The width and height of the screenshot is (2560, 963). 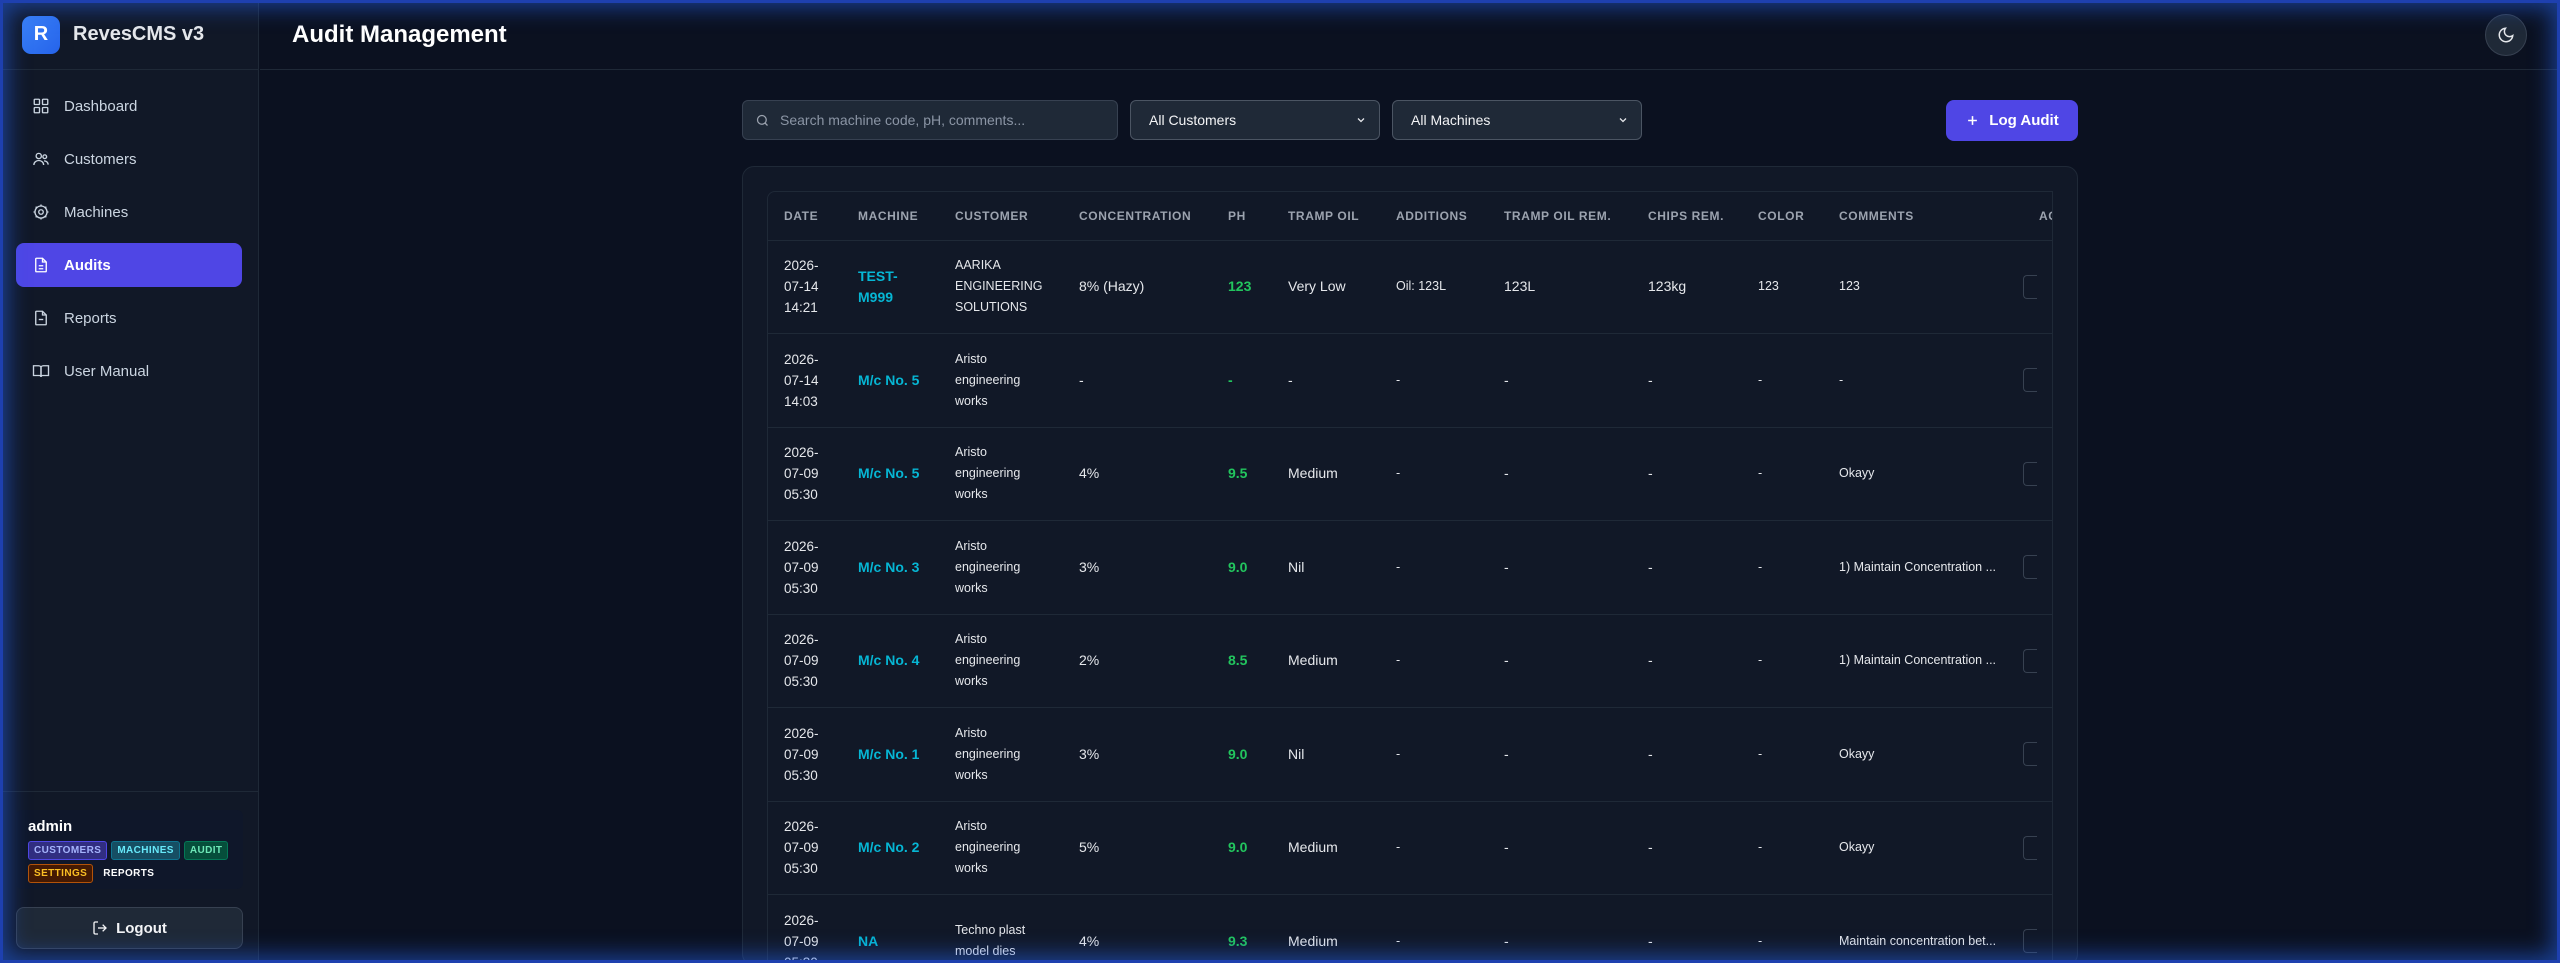 What do you see at coordinates (129, 318) in the screenshot?
I see `sidebar-item-reports: Reports` at bounding box center [129, 318].